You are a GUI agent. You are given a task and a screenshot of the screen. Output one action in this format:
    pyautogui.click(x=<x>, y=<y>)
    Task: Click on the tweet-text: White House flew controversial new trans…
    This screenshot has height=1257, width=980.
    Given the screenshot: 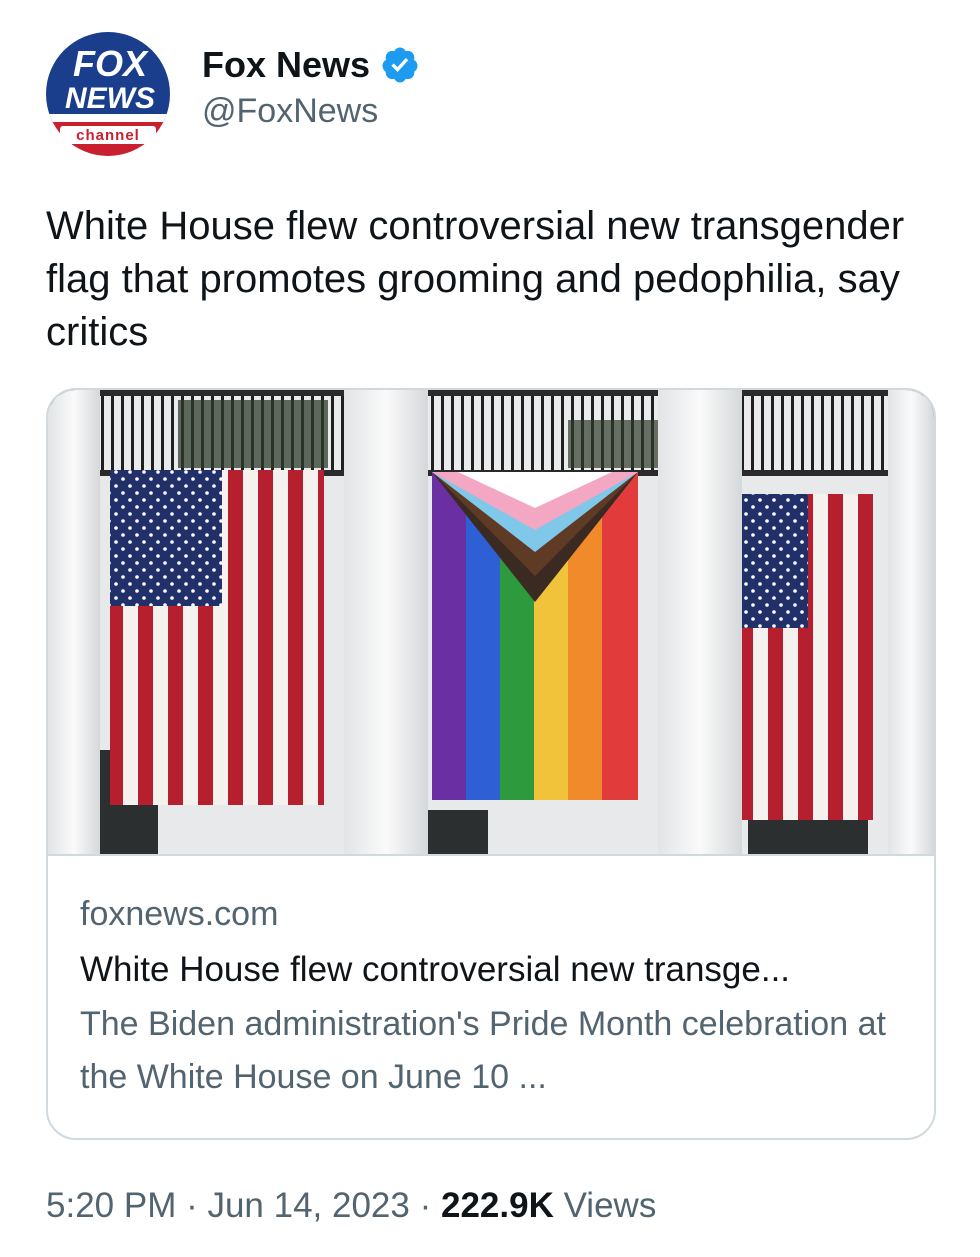 What is the action you would take?
    pyautogui.click(x=475, y=279)
    